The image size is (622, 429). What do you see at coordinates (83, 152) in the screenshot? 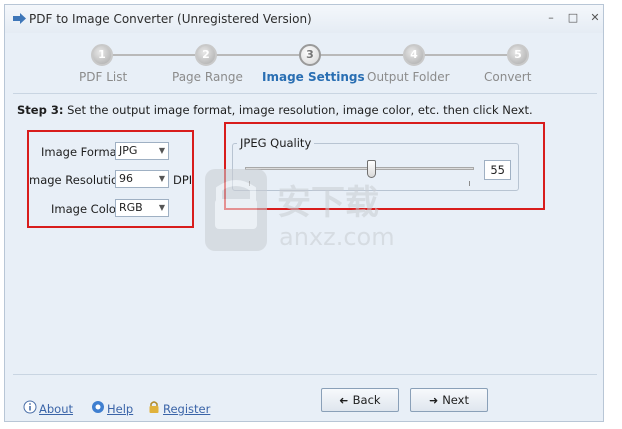
I see `image-format-label: Image Format:` at bounding box center [83, 152].